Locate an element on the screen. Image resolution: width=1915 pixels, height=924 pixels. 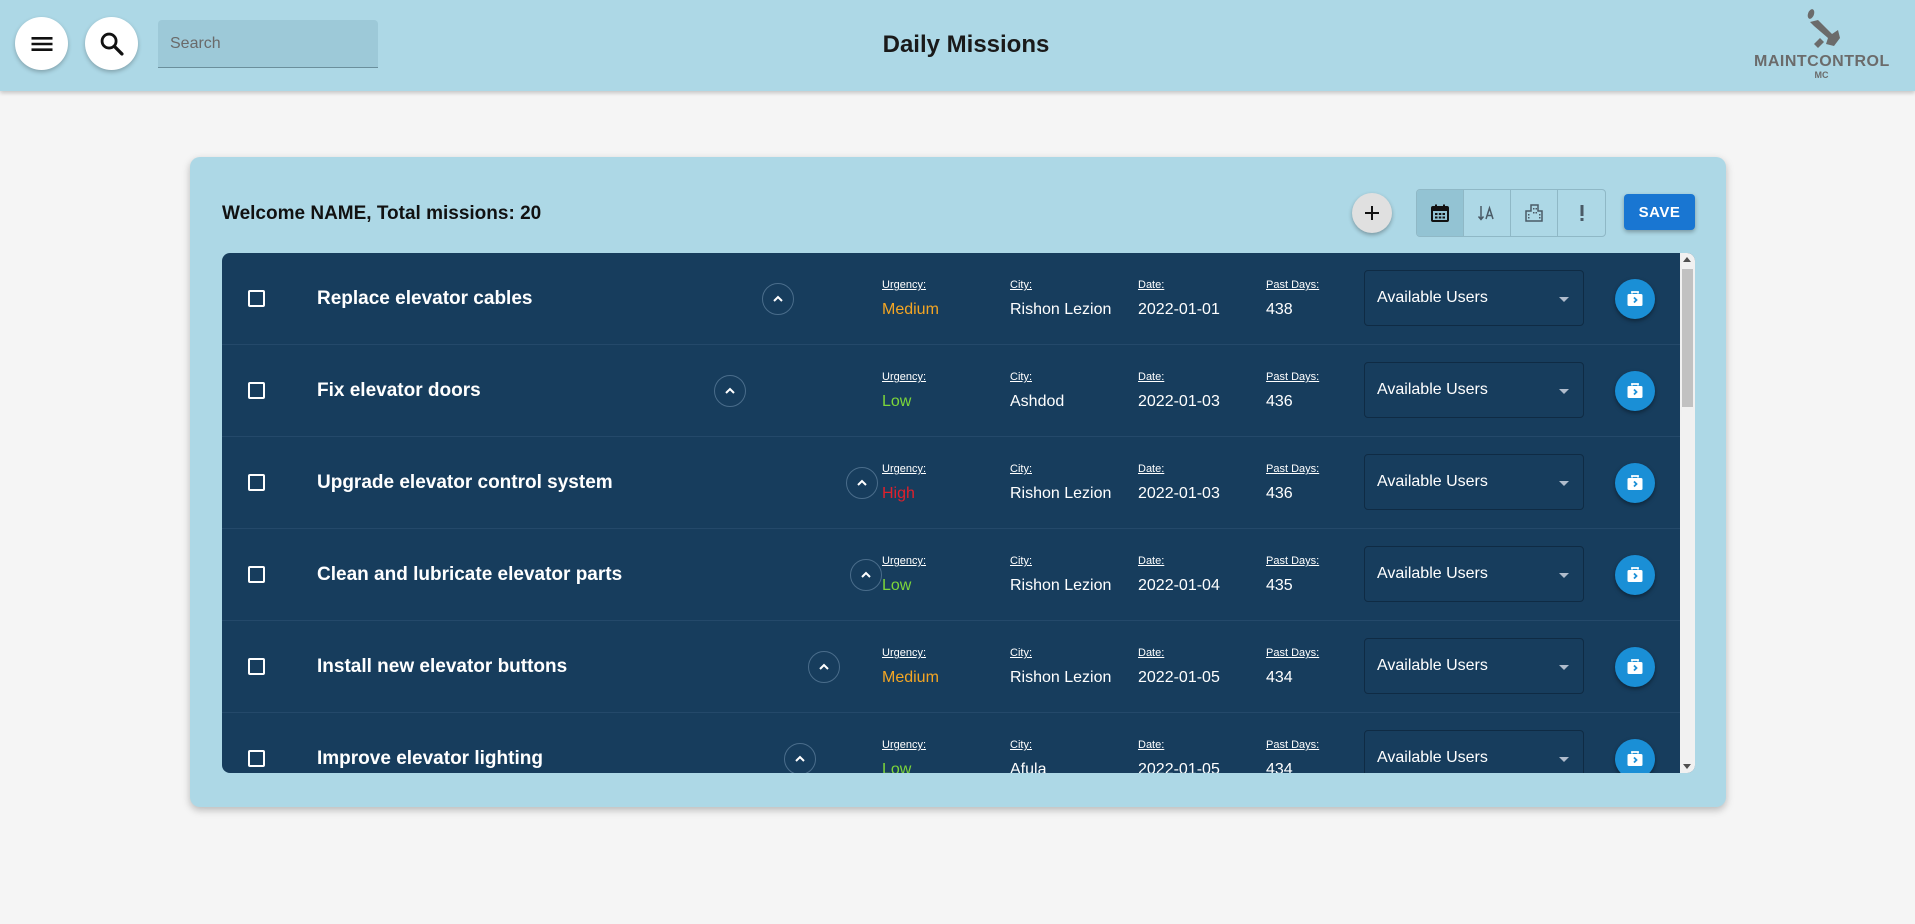
past-days-value: 436 is located at coordinates (1279, 401).